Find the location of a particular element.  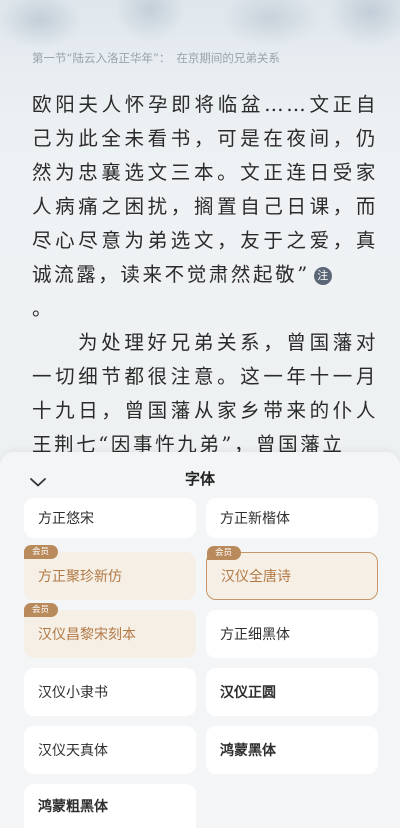

font-option-label: 汉仪全唐诗 is located at coordinates (256, 577).